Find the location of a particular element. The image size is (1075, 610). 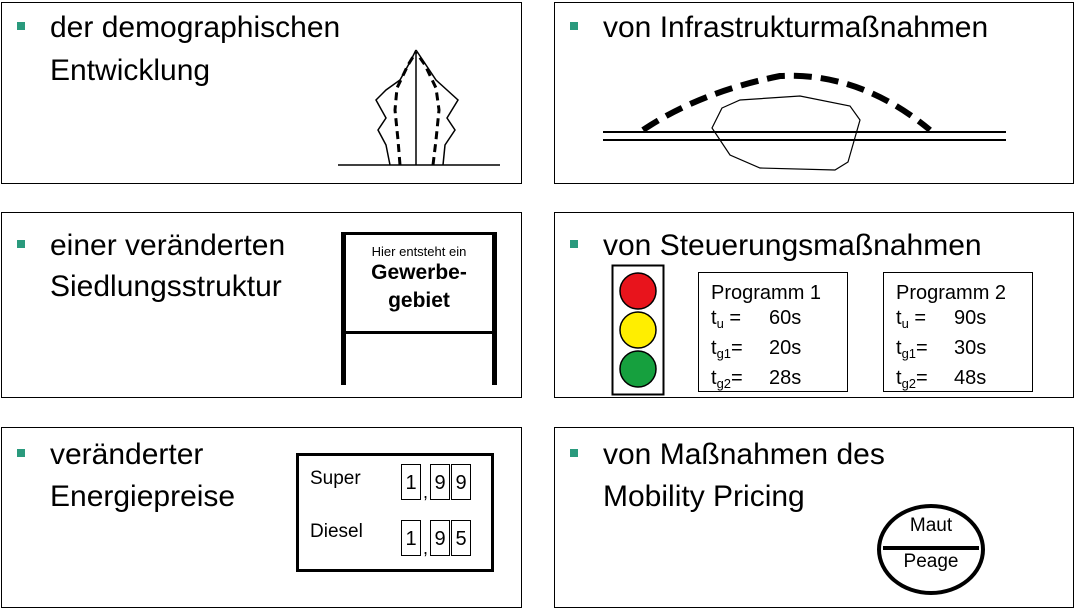

program-1-row-tu: tu = 60s is located at coordinates (779, 321).